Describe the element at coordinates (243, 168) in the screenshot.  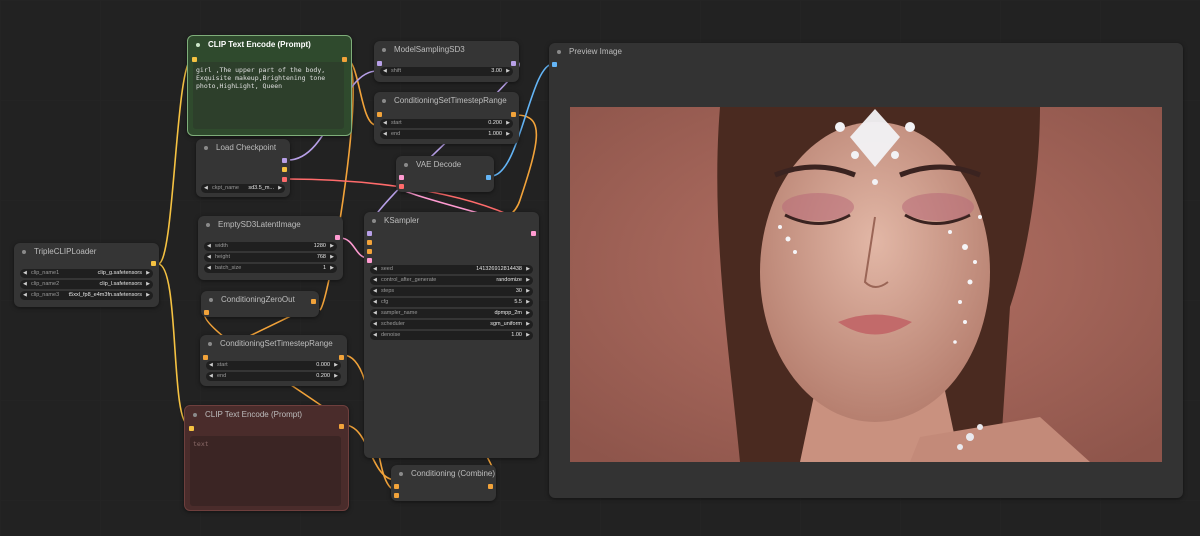
I see `load-checkpoint-node: Load Checkpoint ◀ ckpt_name sd3.5_m... ▶` at that location.